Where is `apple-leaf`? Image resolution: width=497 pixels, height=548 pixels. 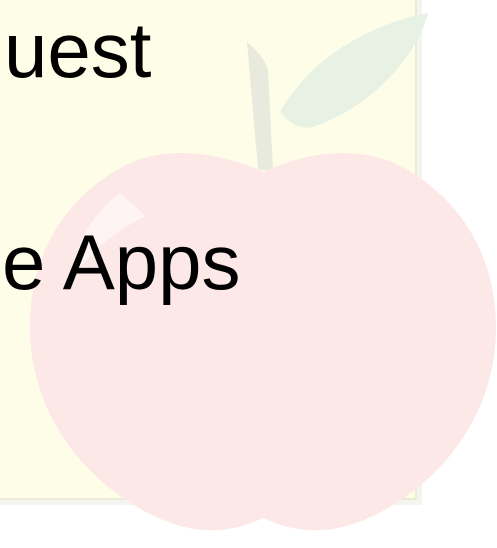 apple-leaf is located at coordinates (354, 70).